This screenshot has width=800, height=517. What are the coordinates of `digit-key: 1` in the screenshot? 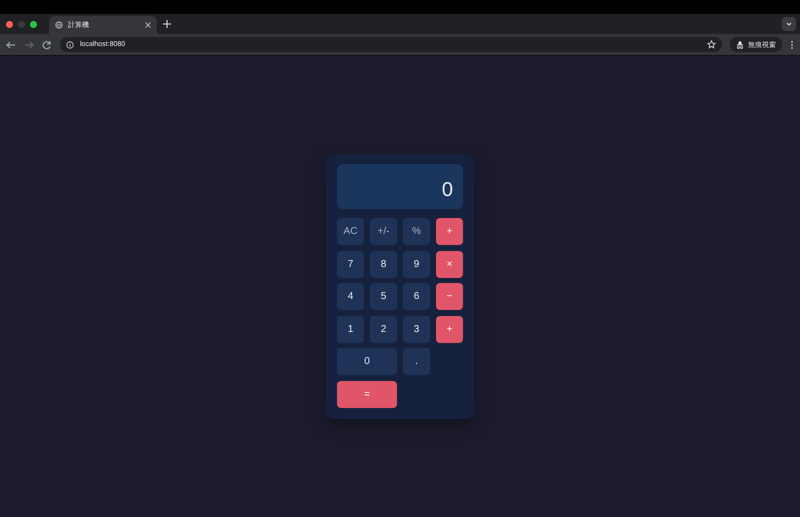 It's located at (350, 329).